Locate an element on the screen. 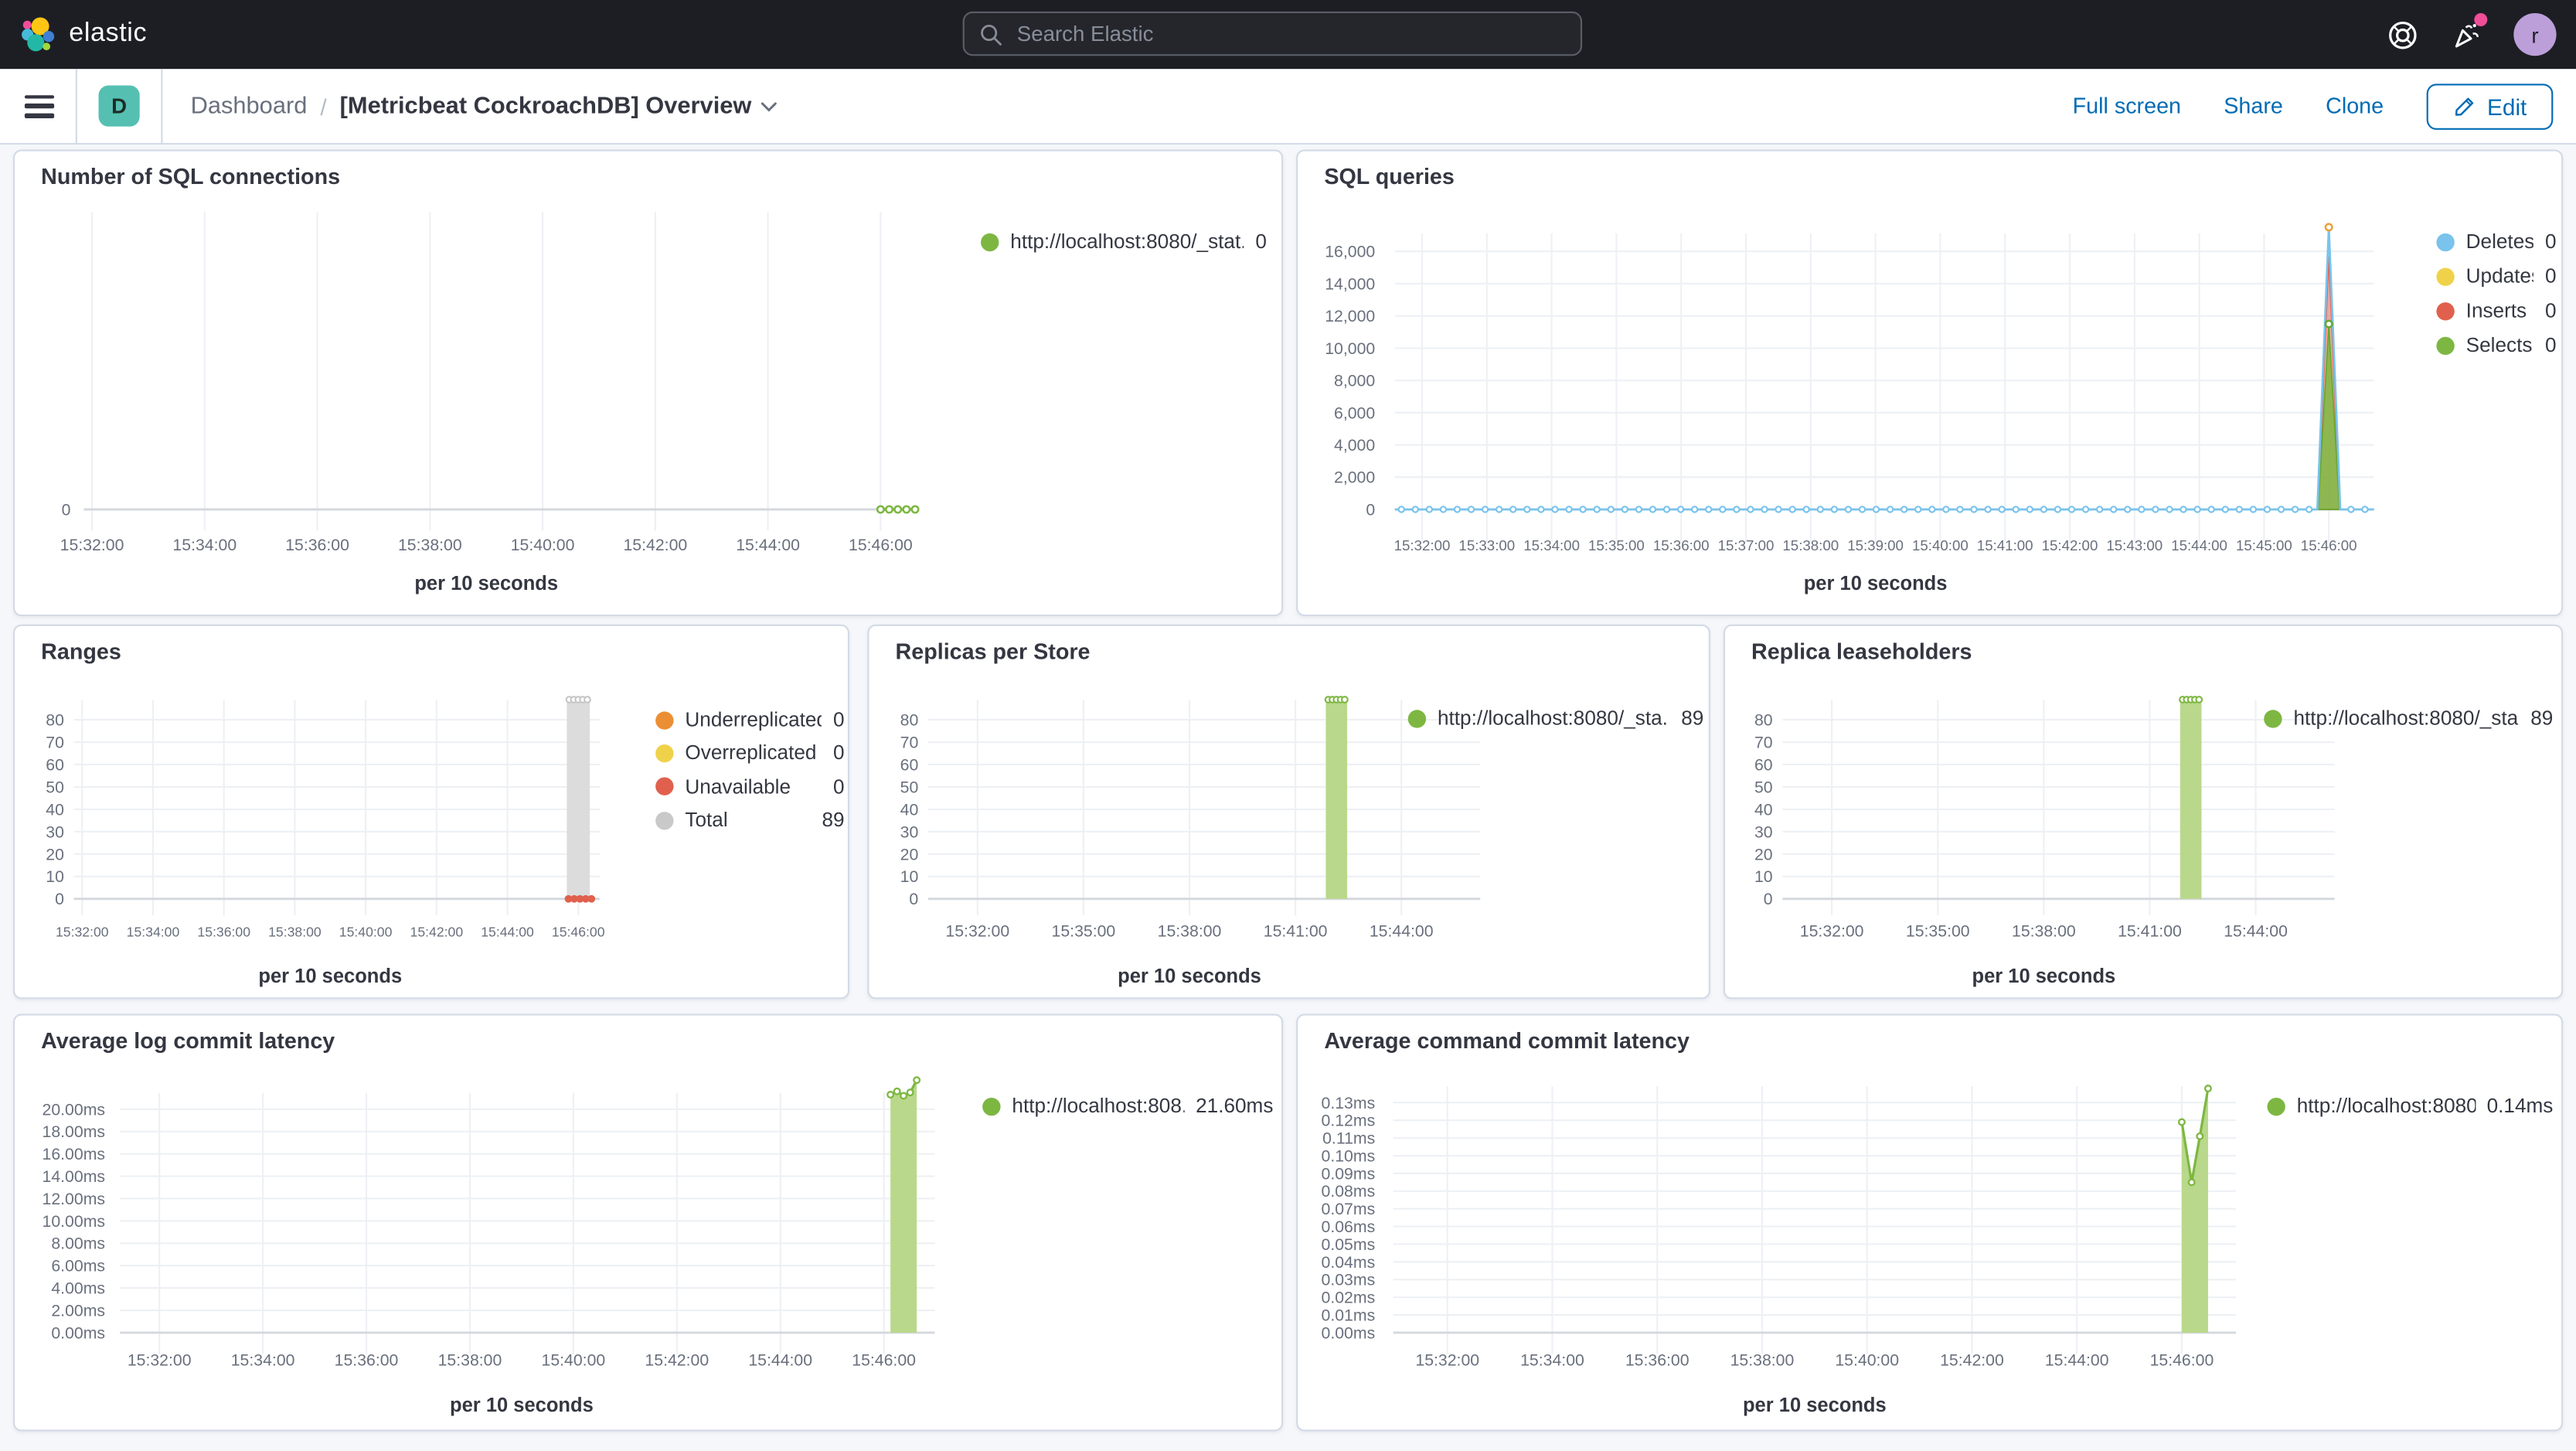 Image resolution: width=2576 pixels, height=1451 pixels. y-axis-tick: 10 is located at coordinates (909, 876).